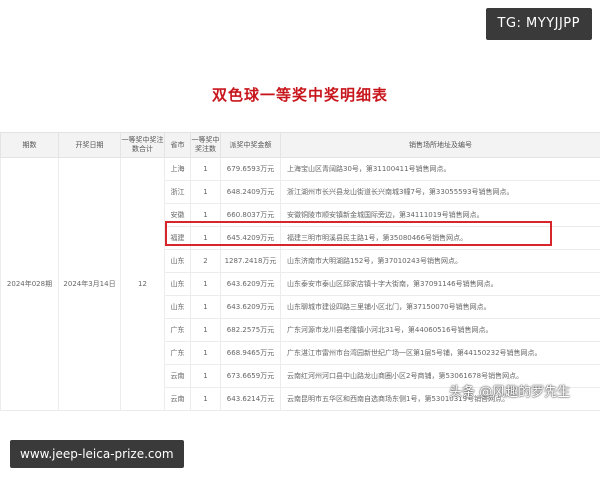 The height and width of the screenshot is (480, 600). What do you see at coordinates (89, 145) in the screenshot?
I see `col-header-date: 开奖日期` at bounding box center [89, 145].